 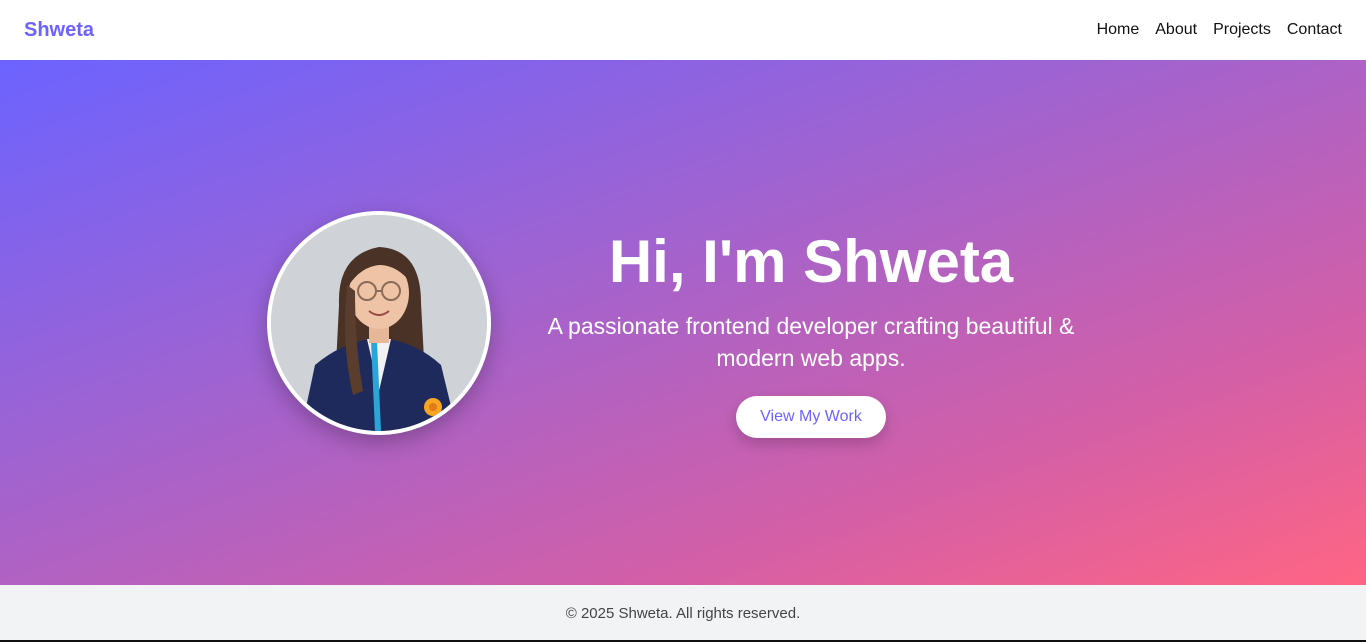 I want to click on view-my-work-button: View My Work, so click(x=811, y=417).